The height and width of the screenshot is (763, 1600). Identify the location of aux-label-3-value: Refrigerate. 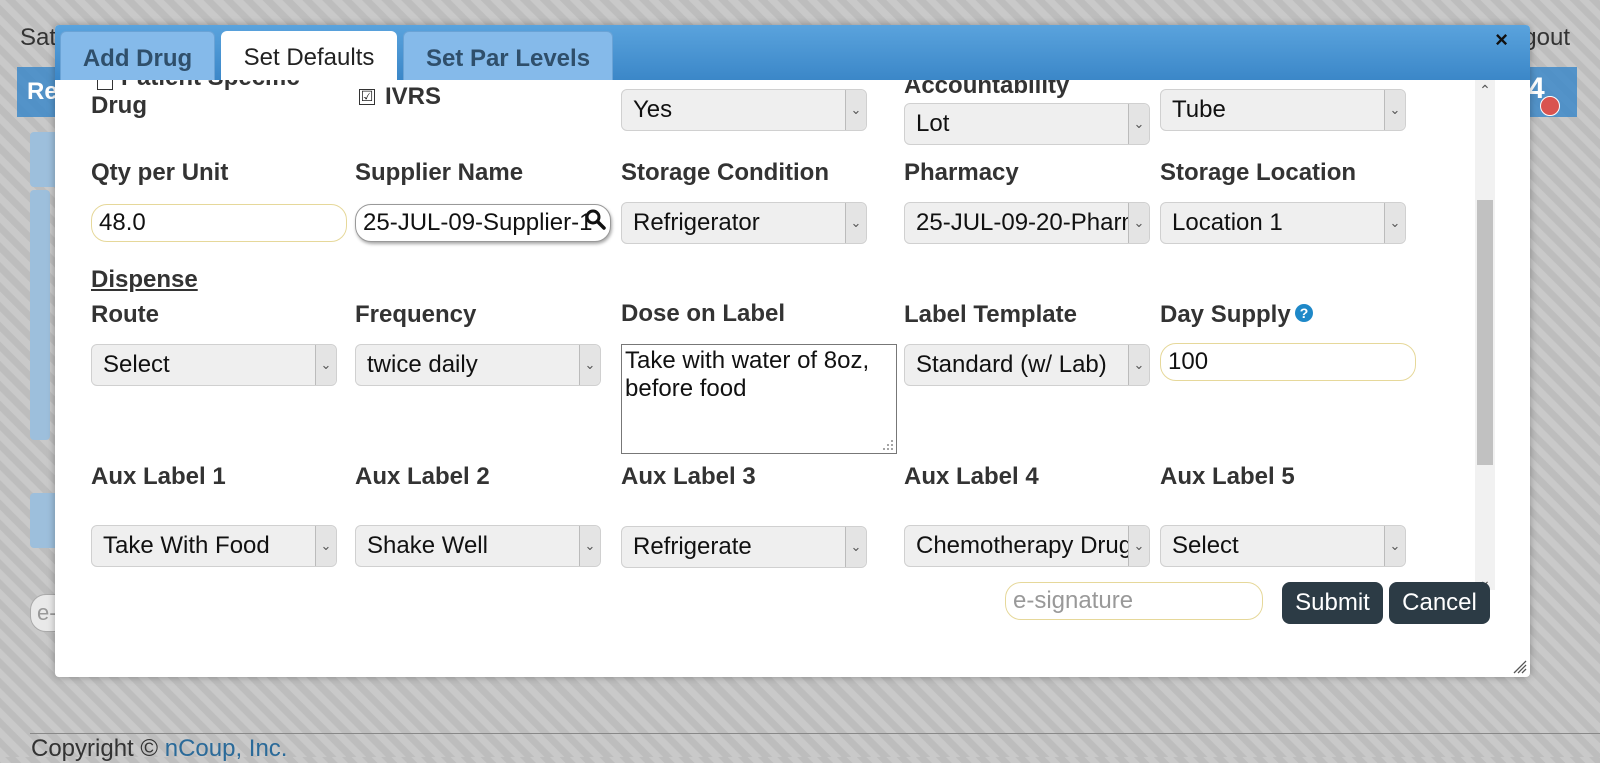
(692, 546).